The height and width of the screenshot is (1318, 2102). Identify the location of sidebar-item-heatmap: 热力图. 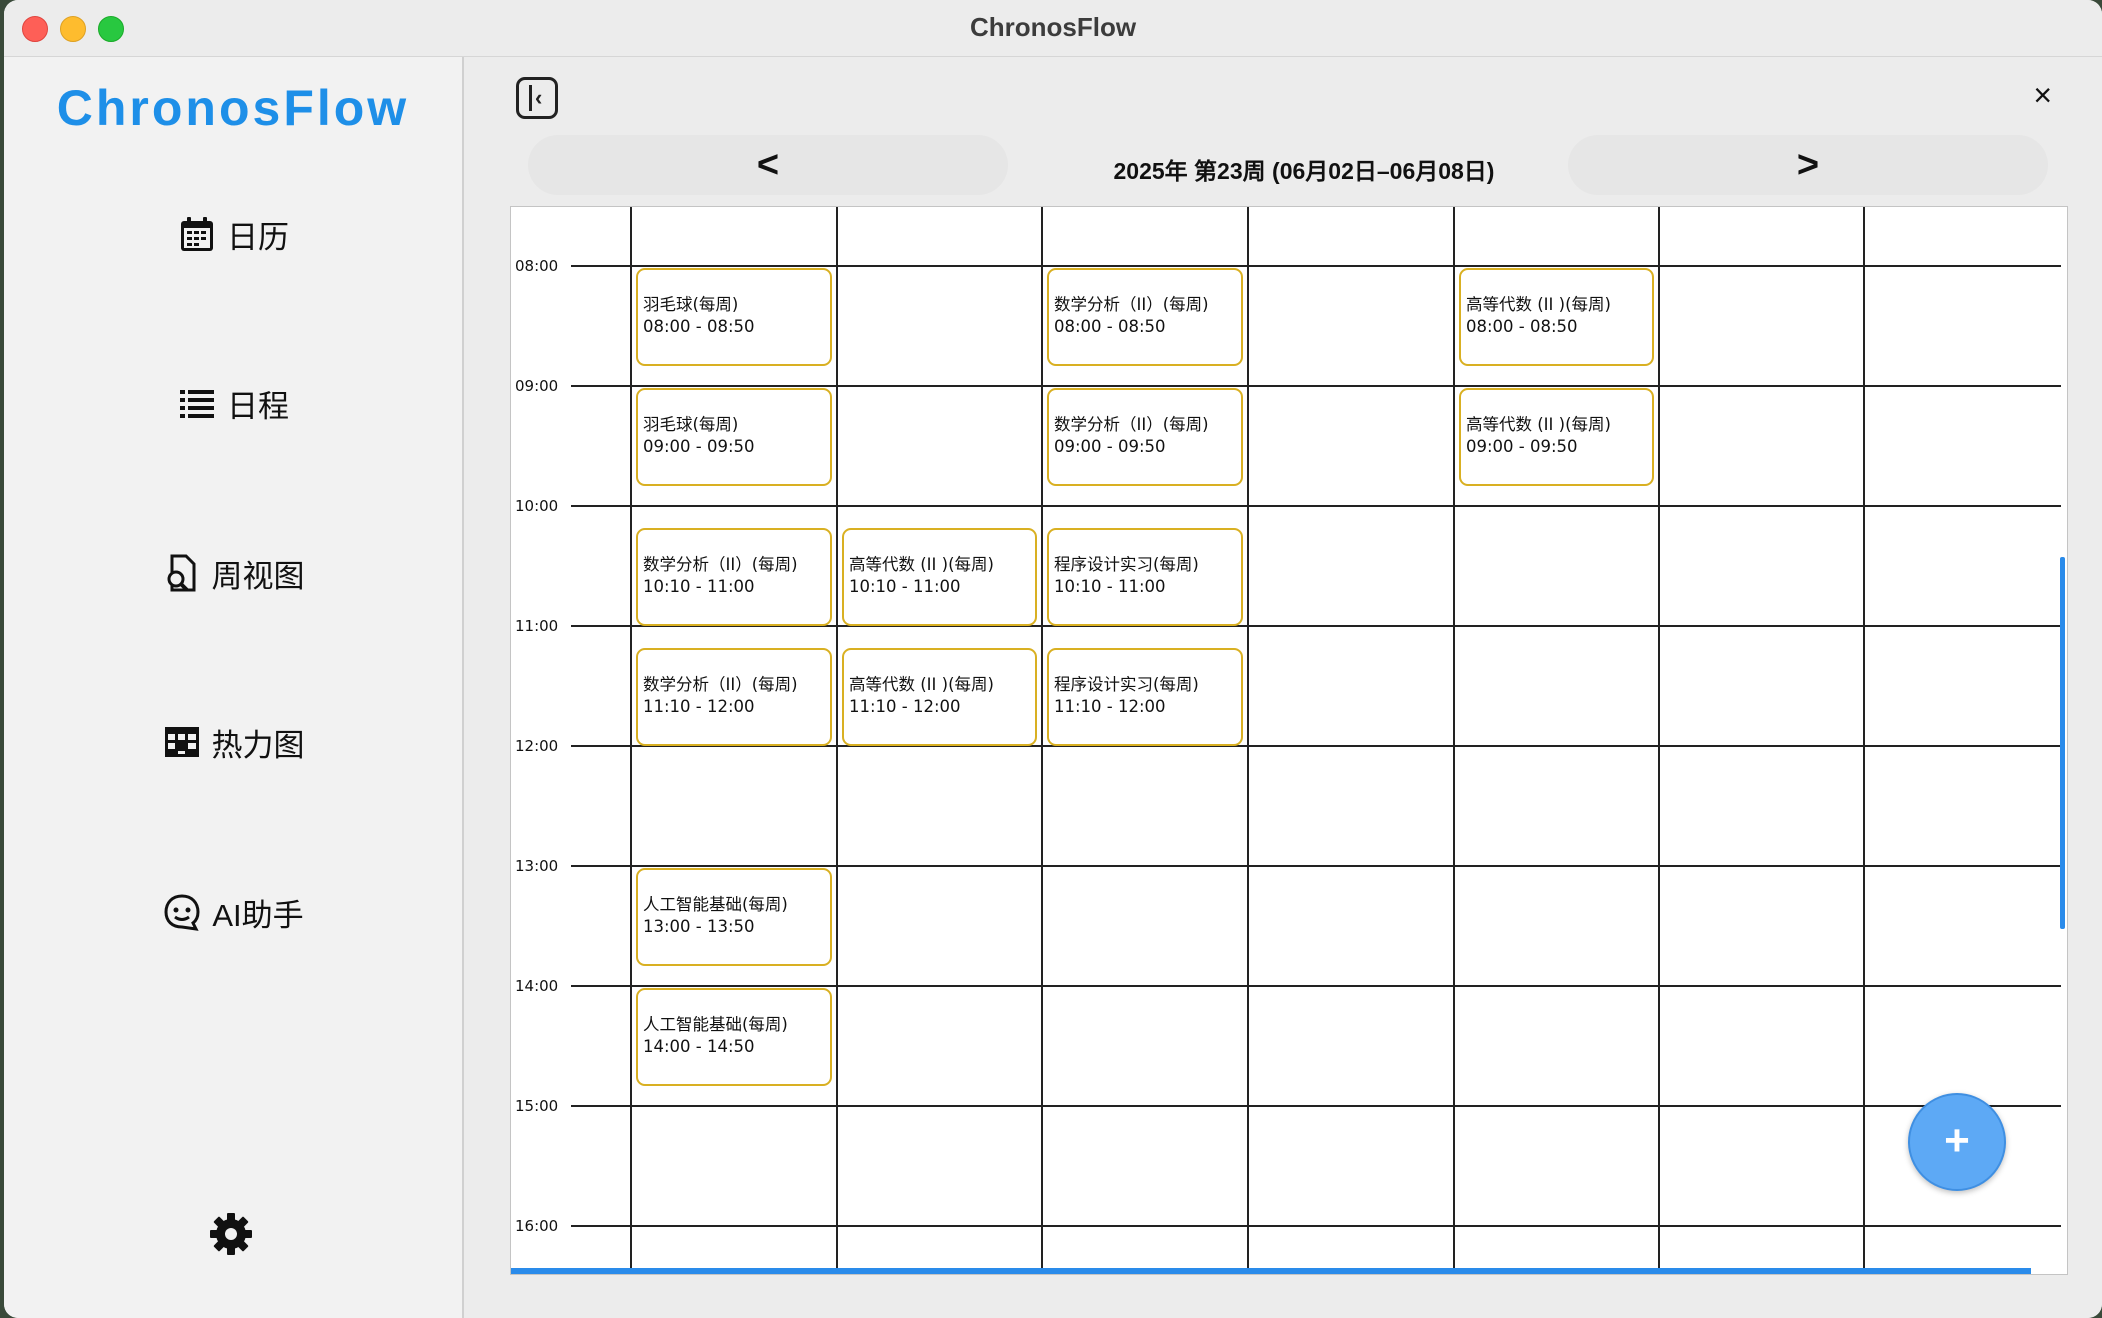
(233, 742).